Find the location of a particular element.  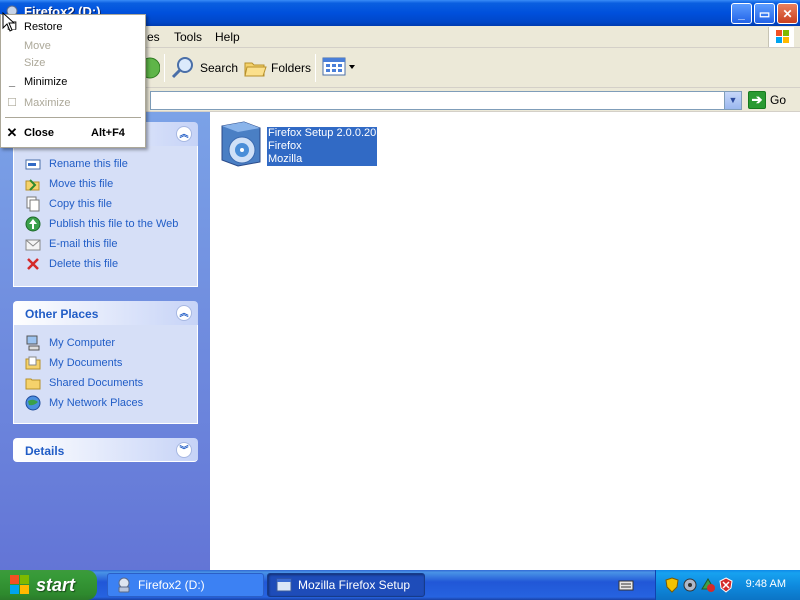

start-button: start is located at coordinates (48, 585).